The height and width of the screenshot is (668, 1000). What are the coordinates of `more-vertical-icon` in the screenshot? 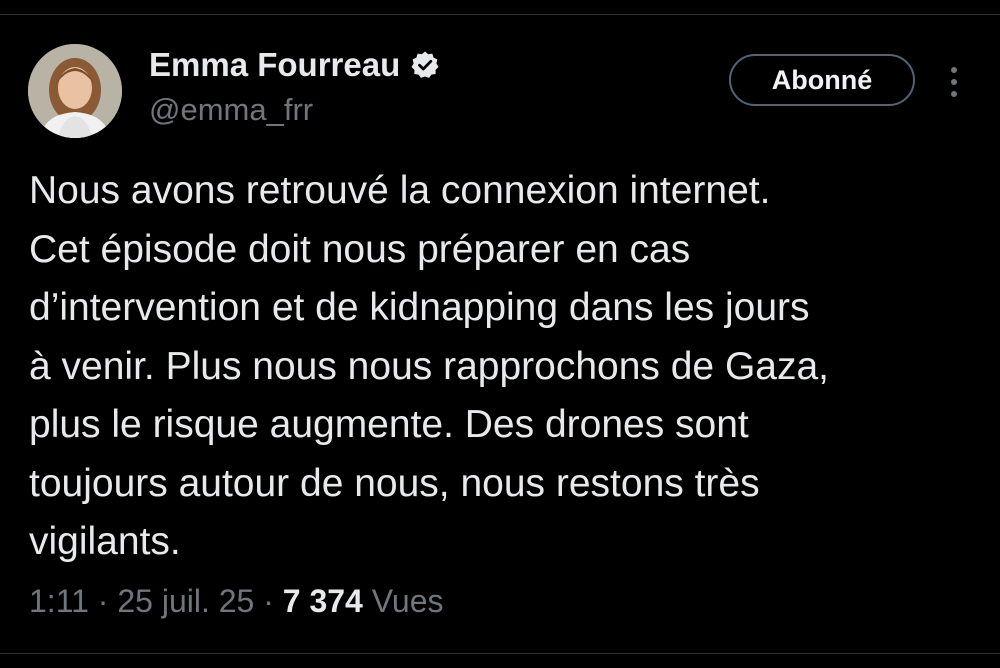 It's located at (954, 82).